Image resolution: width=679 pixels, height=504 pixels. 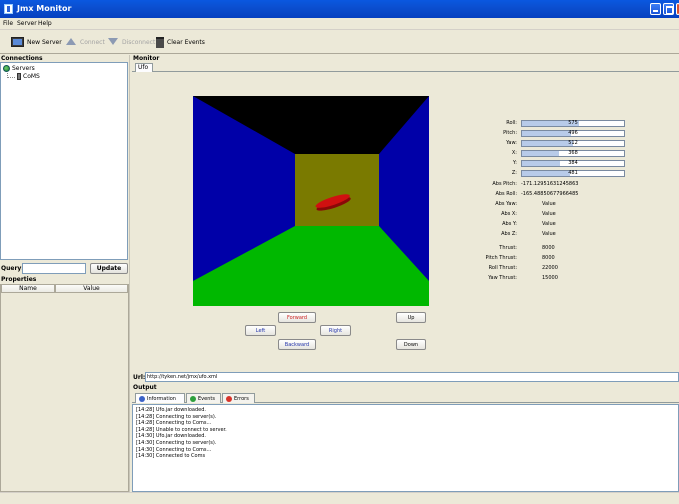 I want to click on connect-button: Connect, so click(x=85, y=42).